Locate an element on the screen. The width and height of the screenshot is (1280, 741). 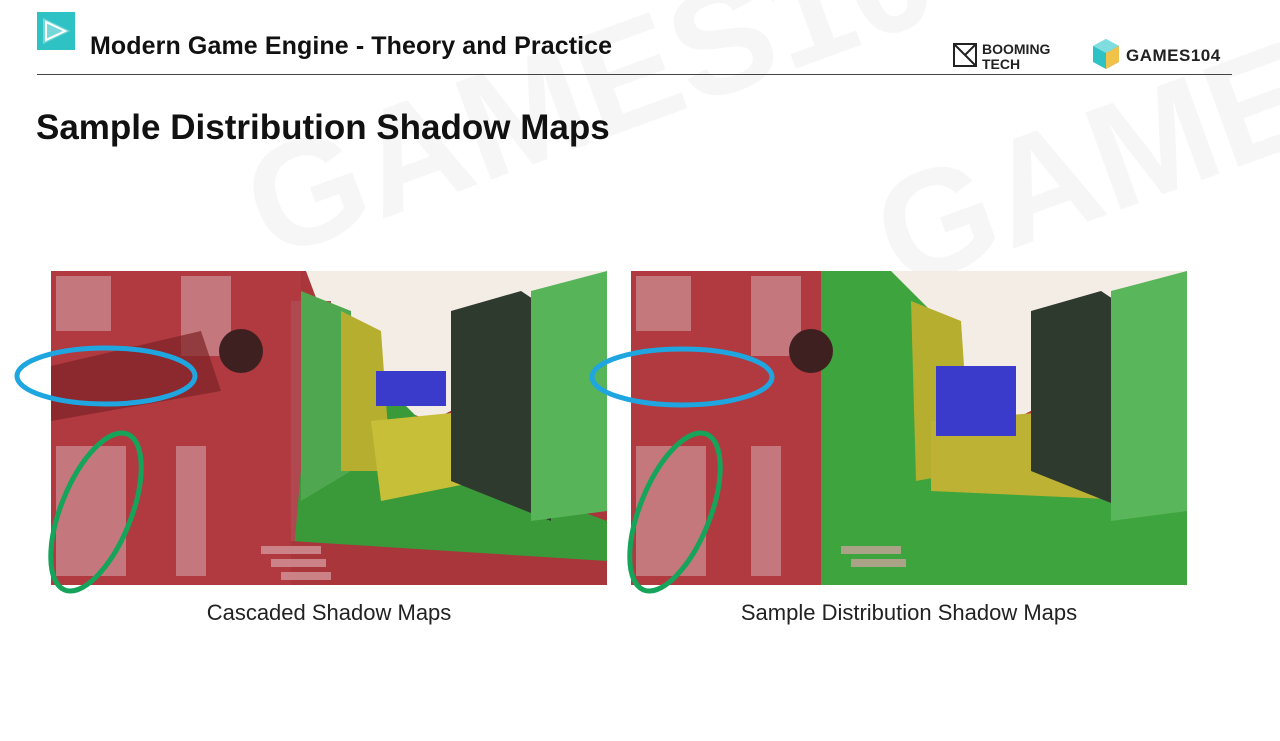
header-title: Modern Game Engine - Theory and Practice is located at coordinates (351, 46).